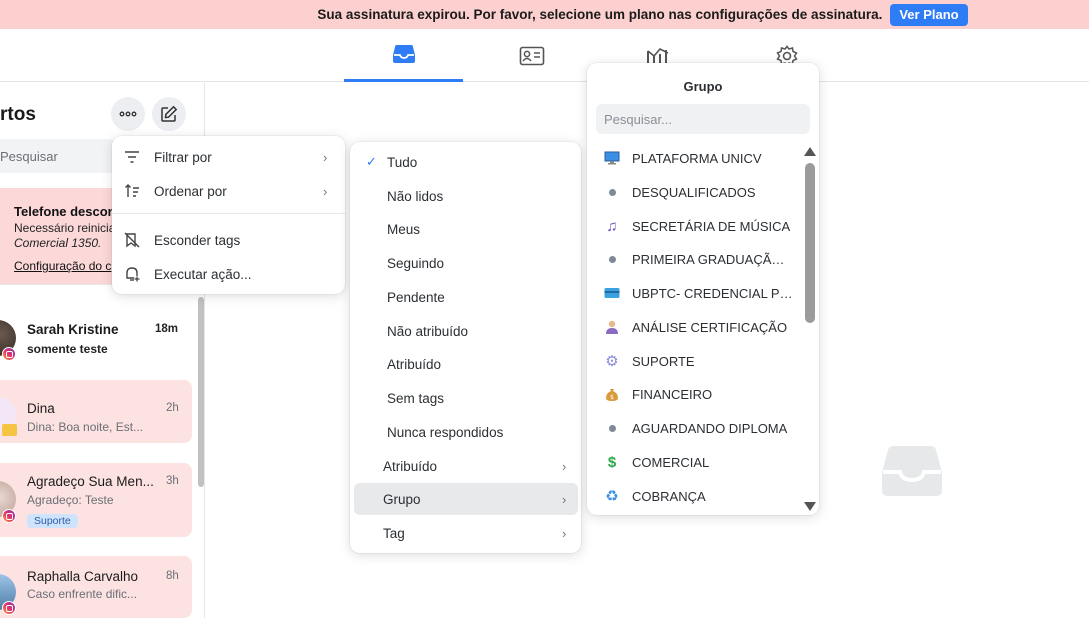 The width and height of the screenshot is (1089, 618). Describe the element at coordinates (466, 229) in the screenshot. I see `filter-option: Meus` at that location.